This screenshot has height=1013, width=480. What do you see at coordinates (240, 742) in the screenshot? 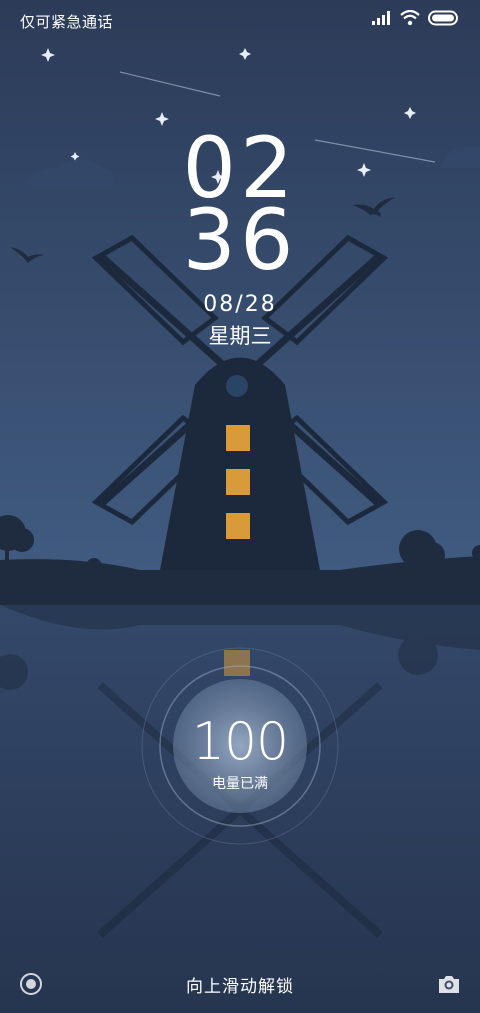
I see `battery-percent: 100` at bounding box center [240, 742].